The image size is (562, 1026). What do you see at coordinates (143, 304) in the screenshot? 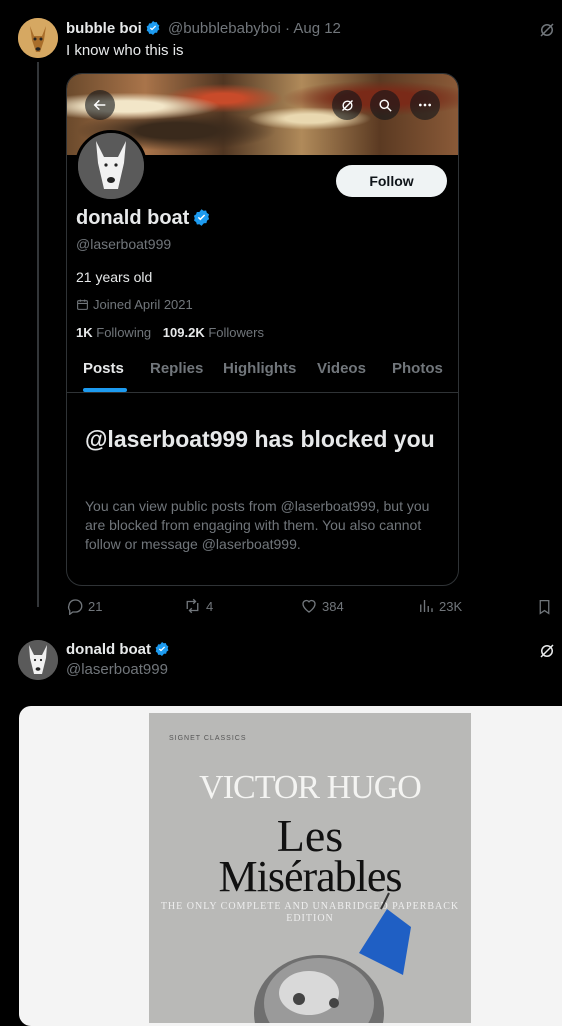
I see `joined-text: Joined April 2021` at bounding box center [143, 304].